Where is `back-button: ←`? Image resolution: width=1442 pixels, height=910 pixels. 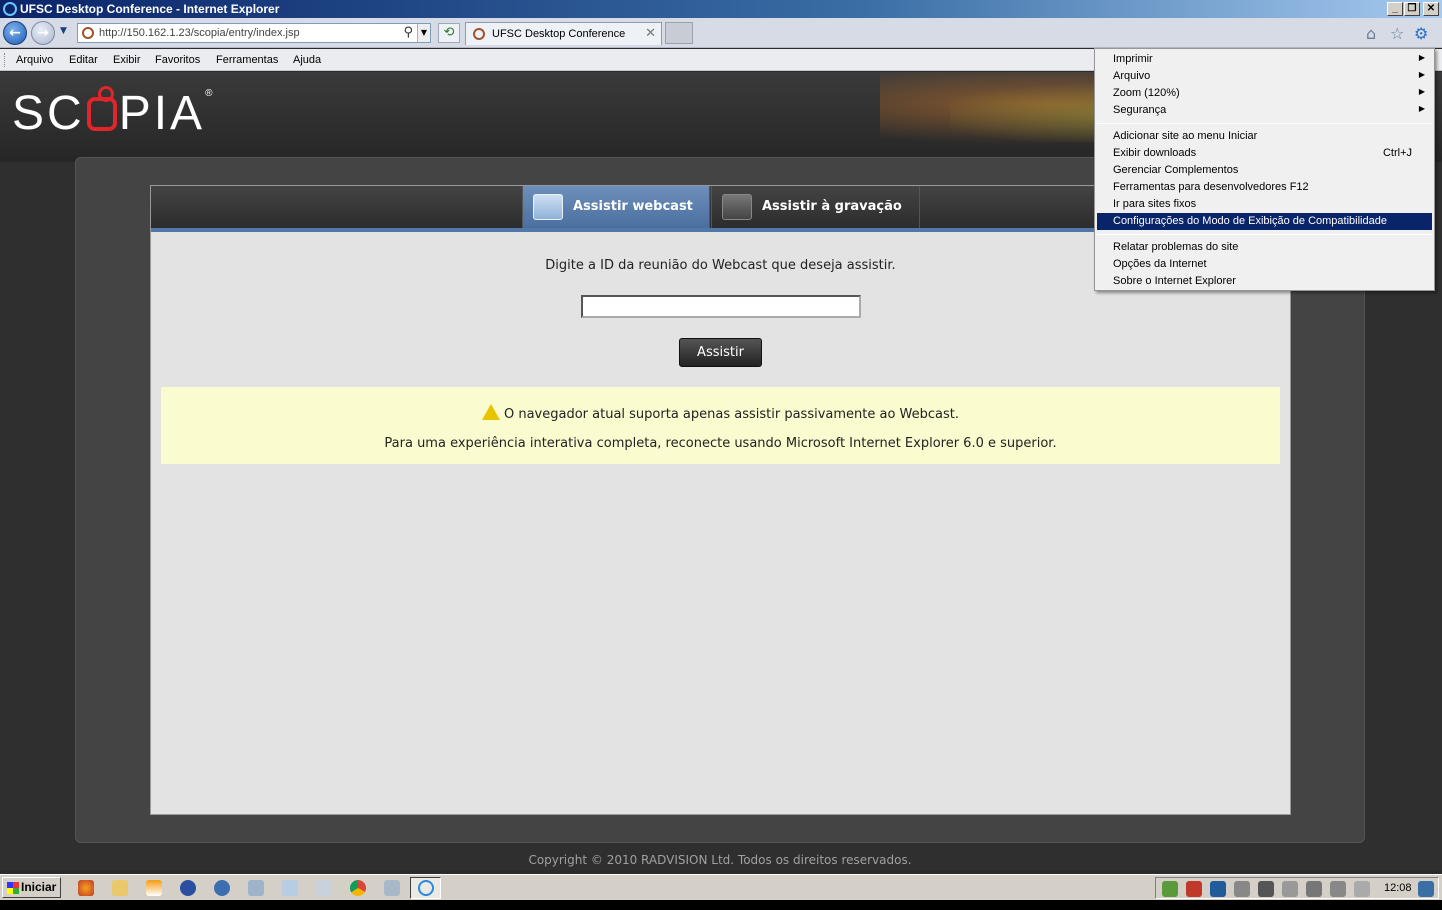
back-button: ← is located at coordinates (15, 33).